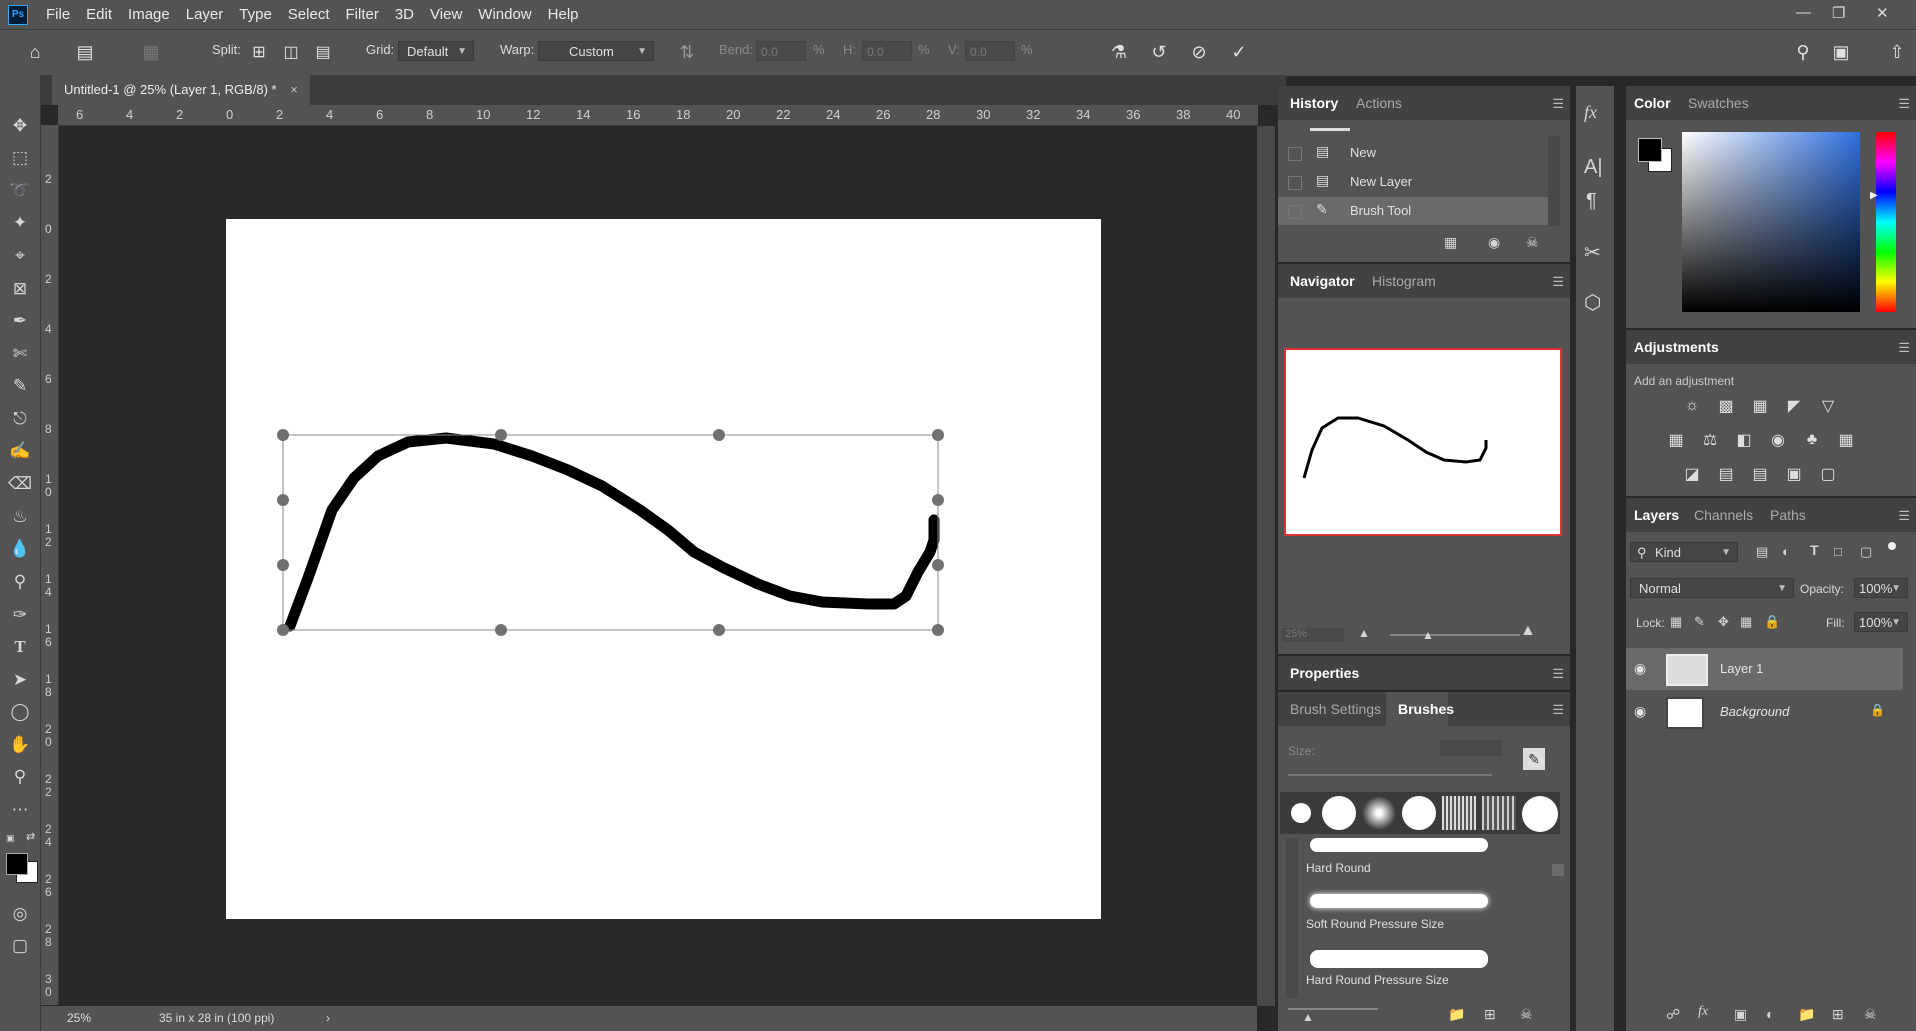  What do you see at coordinates (1684, 552) in the screenshot?
I see `layer-filter-dropdown: ⚲ Kind ▼` at bounding box center [1684, 552].